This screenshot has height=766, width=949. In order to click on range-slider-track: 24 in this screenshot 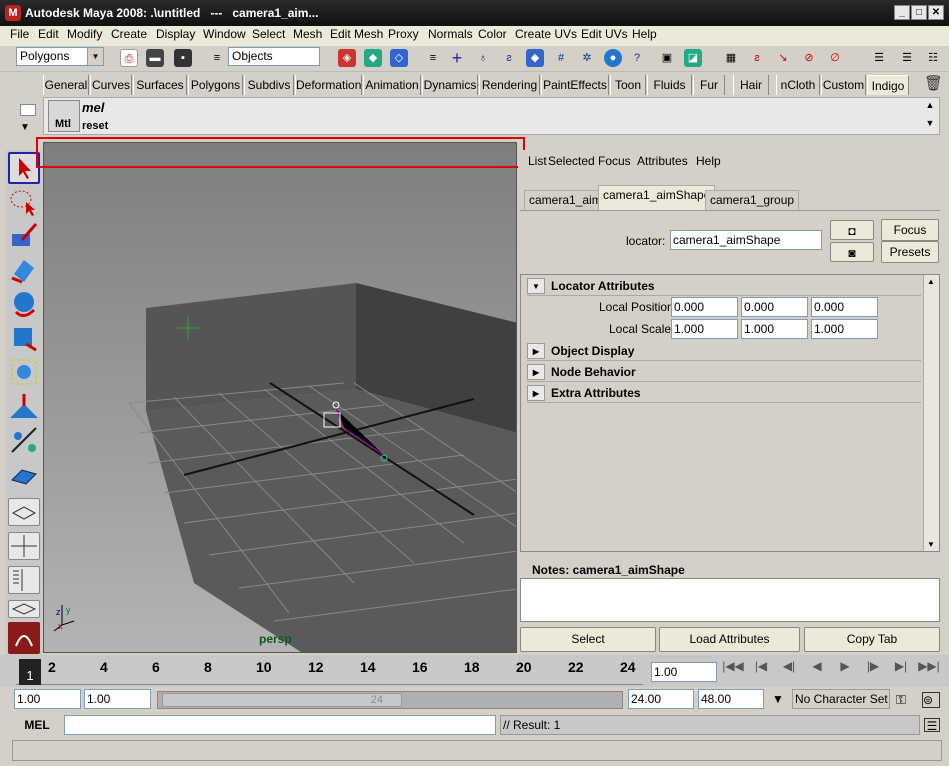, I will do `click(390, 700)`.